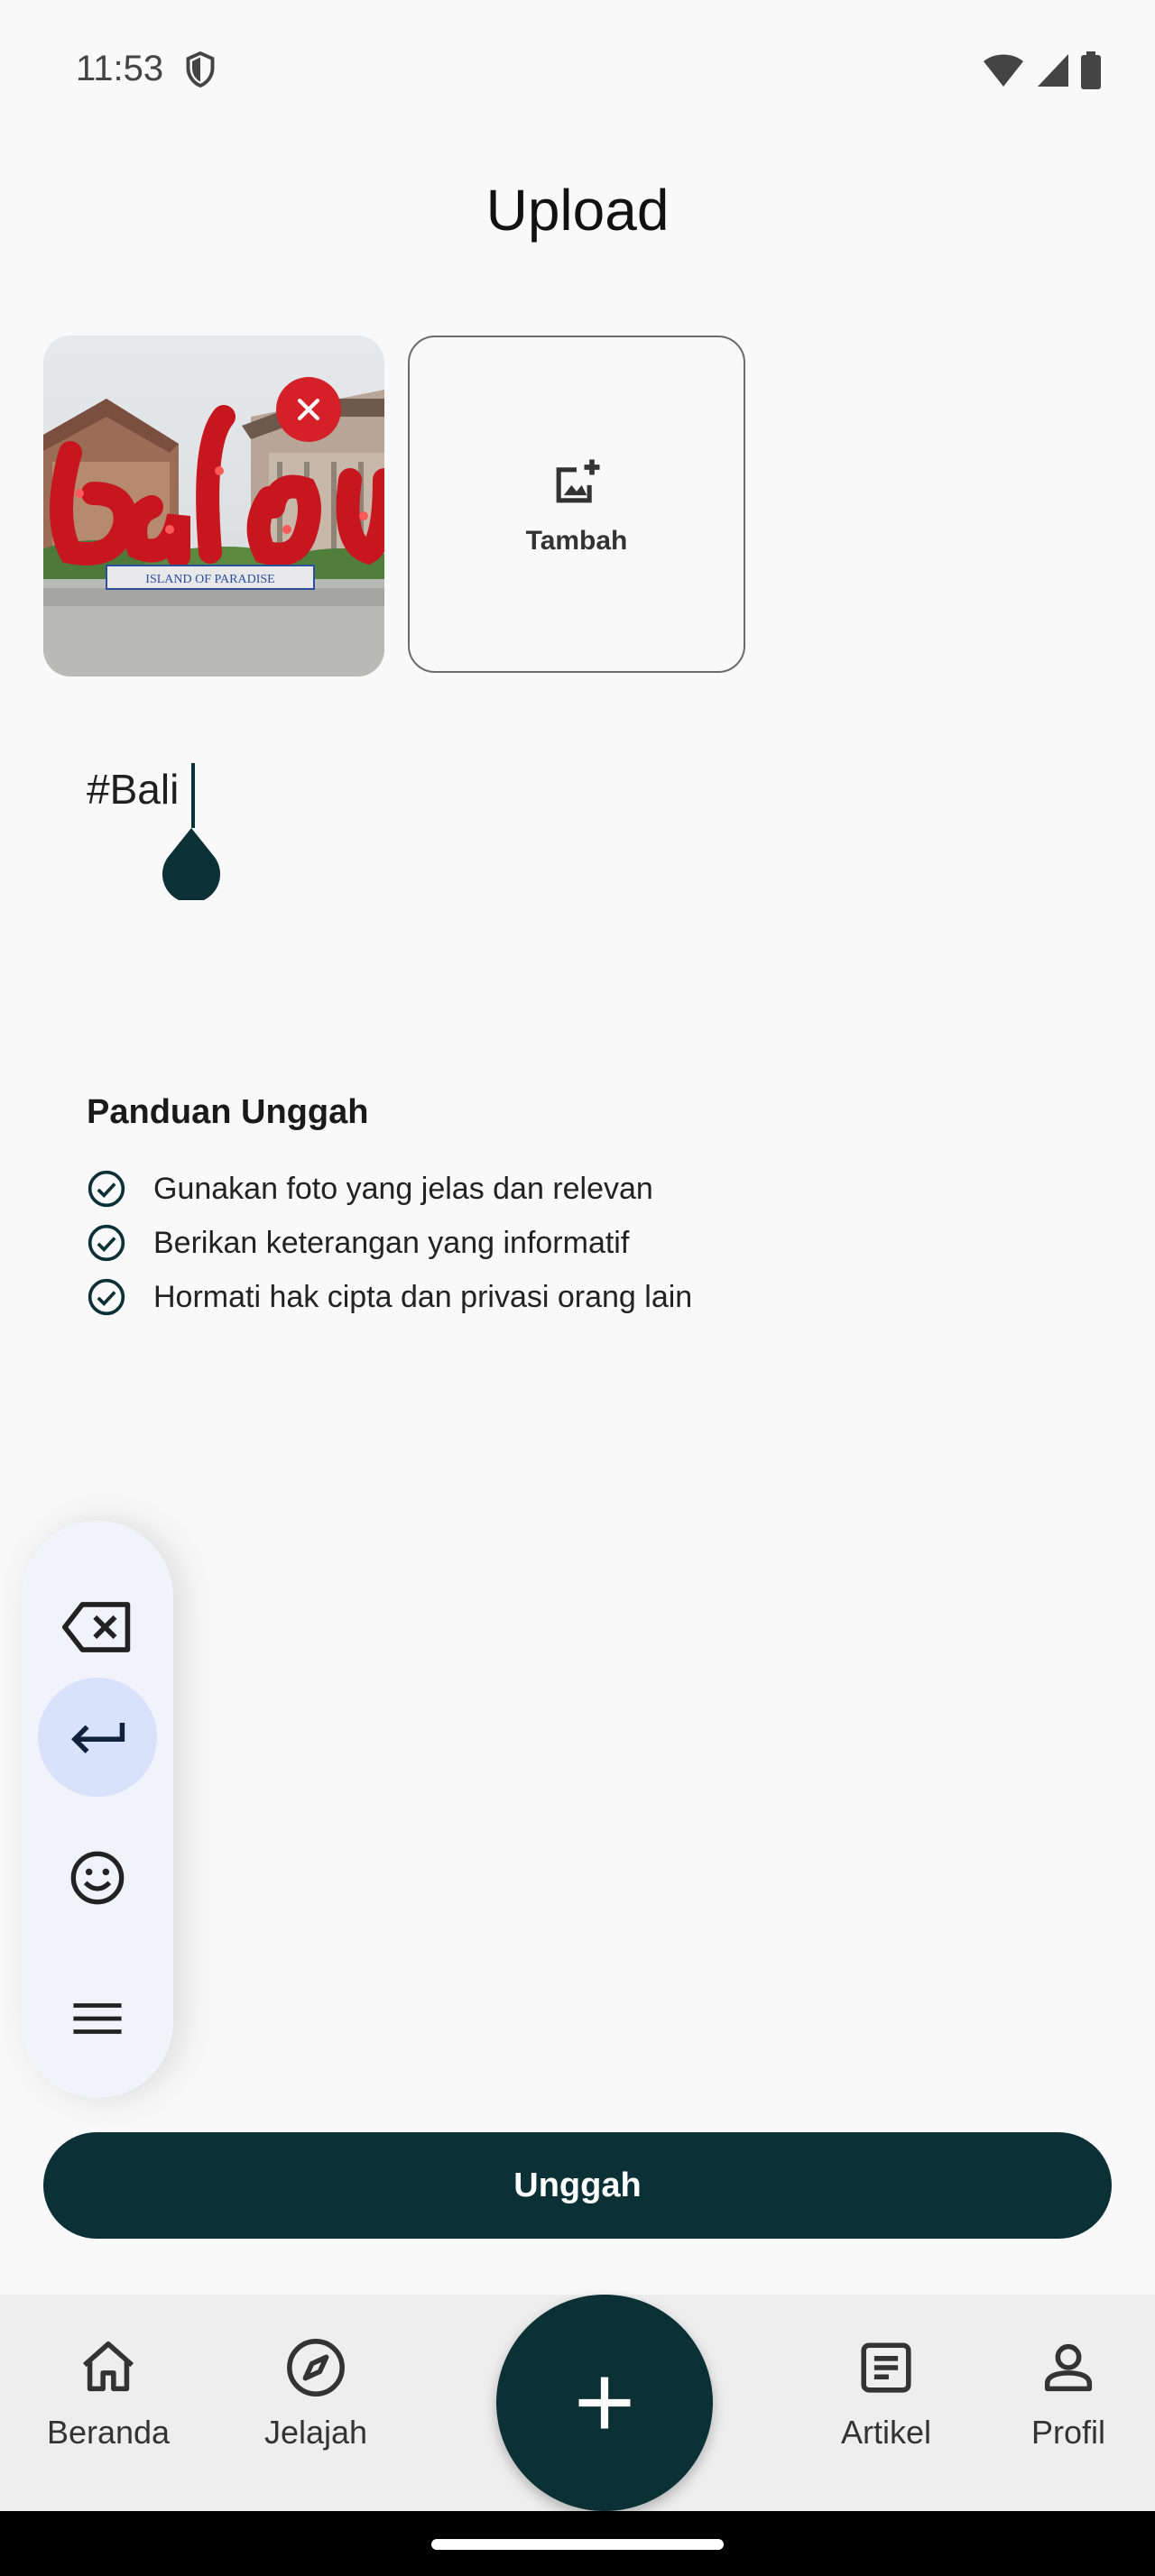 The width and height of the screenshot is (1155, 2576). I want to click on cursor-handle, so click(191, 864).